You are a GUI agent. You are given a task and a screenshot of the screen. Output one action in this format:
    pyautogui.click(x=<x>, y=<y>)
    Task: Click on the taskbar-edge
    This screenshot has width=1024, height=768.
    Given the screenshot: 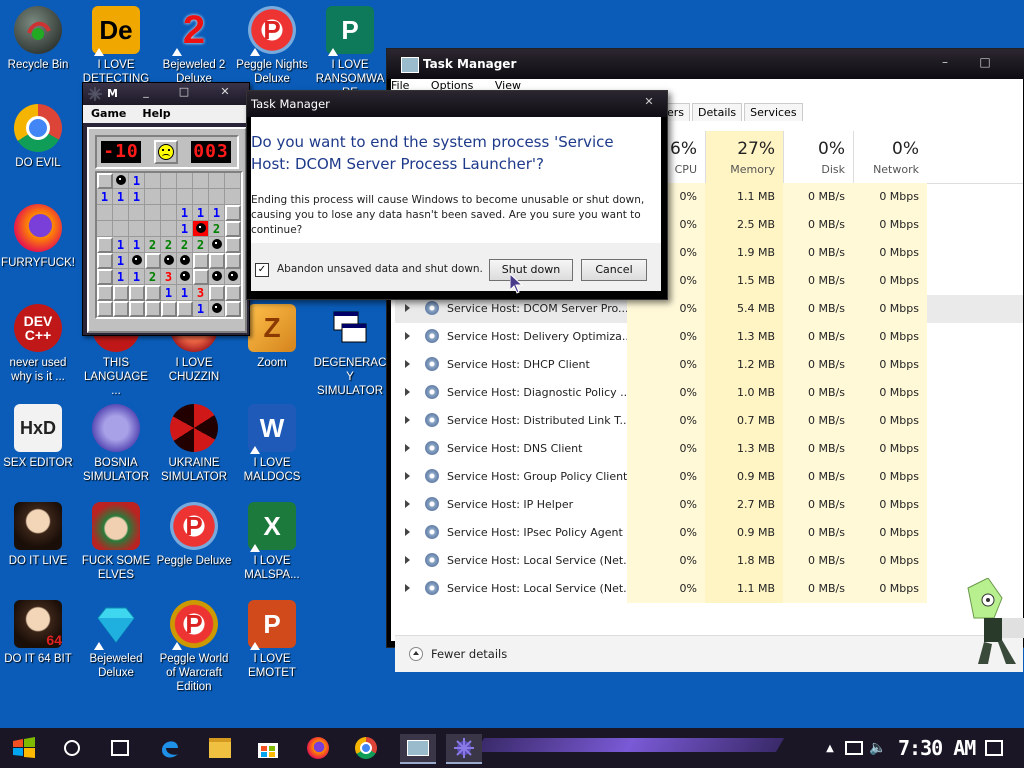 What is the action you would take?
    pyautogui.click(x=170, y=748)
    